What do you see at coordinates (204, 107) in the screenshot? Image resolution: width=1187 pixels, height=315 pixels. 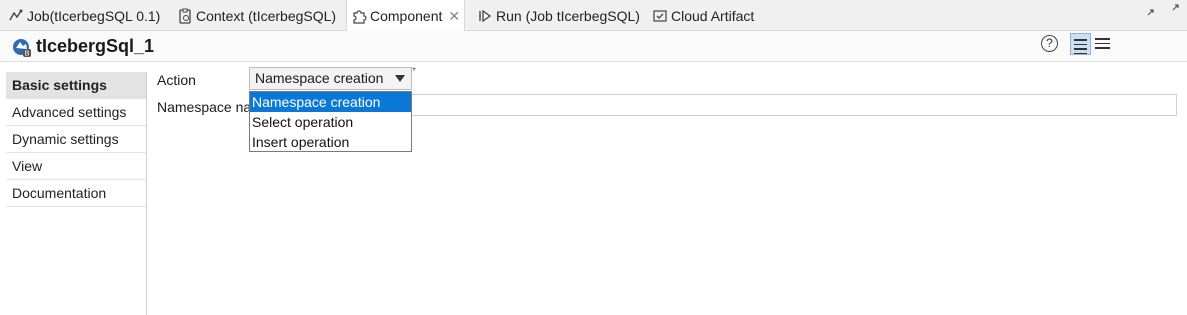 I see `namespace-name-label: Namespace na` at bounding box center [204, 107].